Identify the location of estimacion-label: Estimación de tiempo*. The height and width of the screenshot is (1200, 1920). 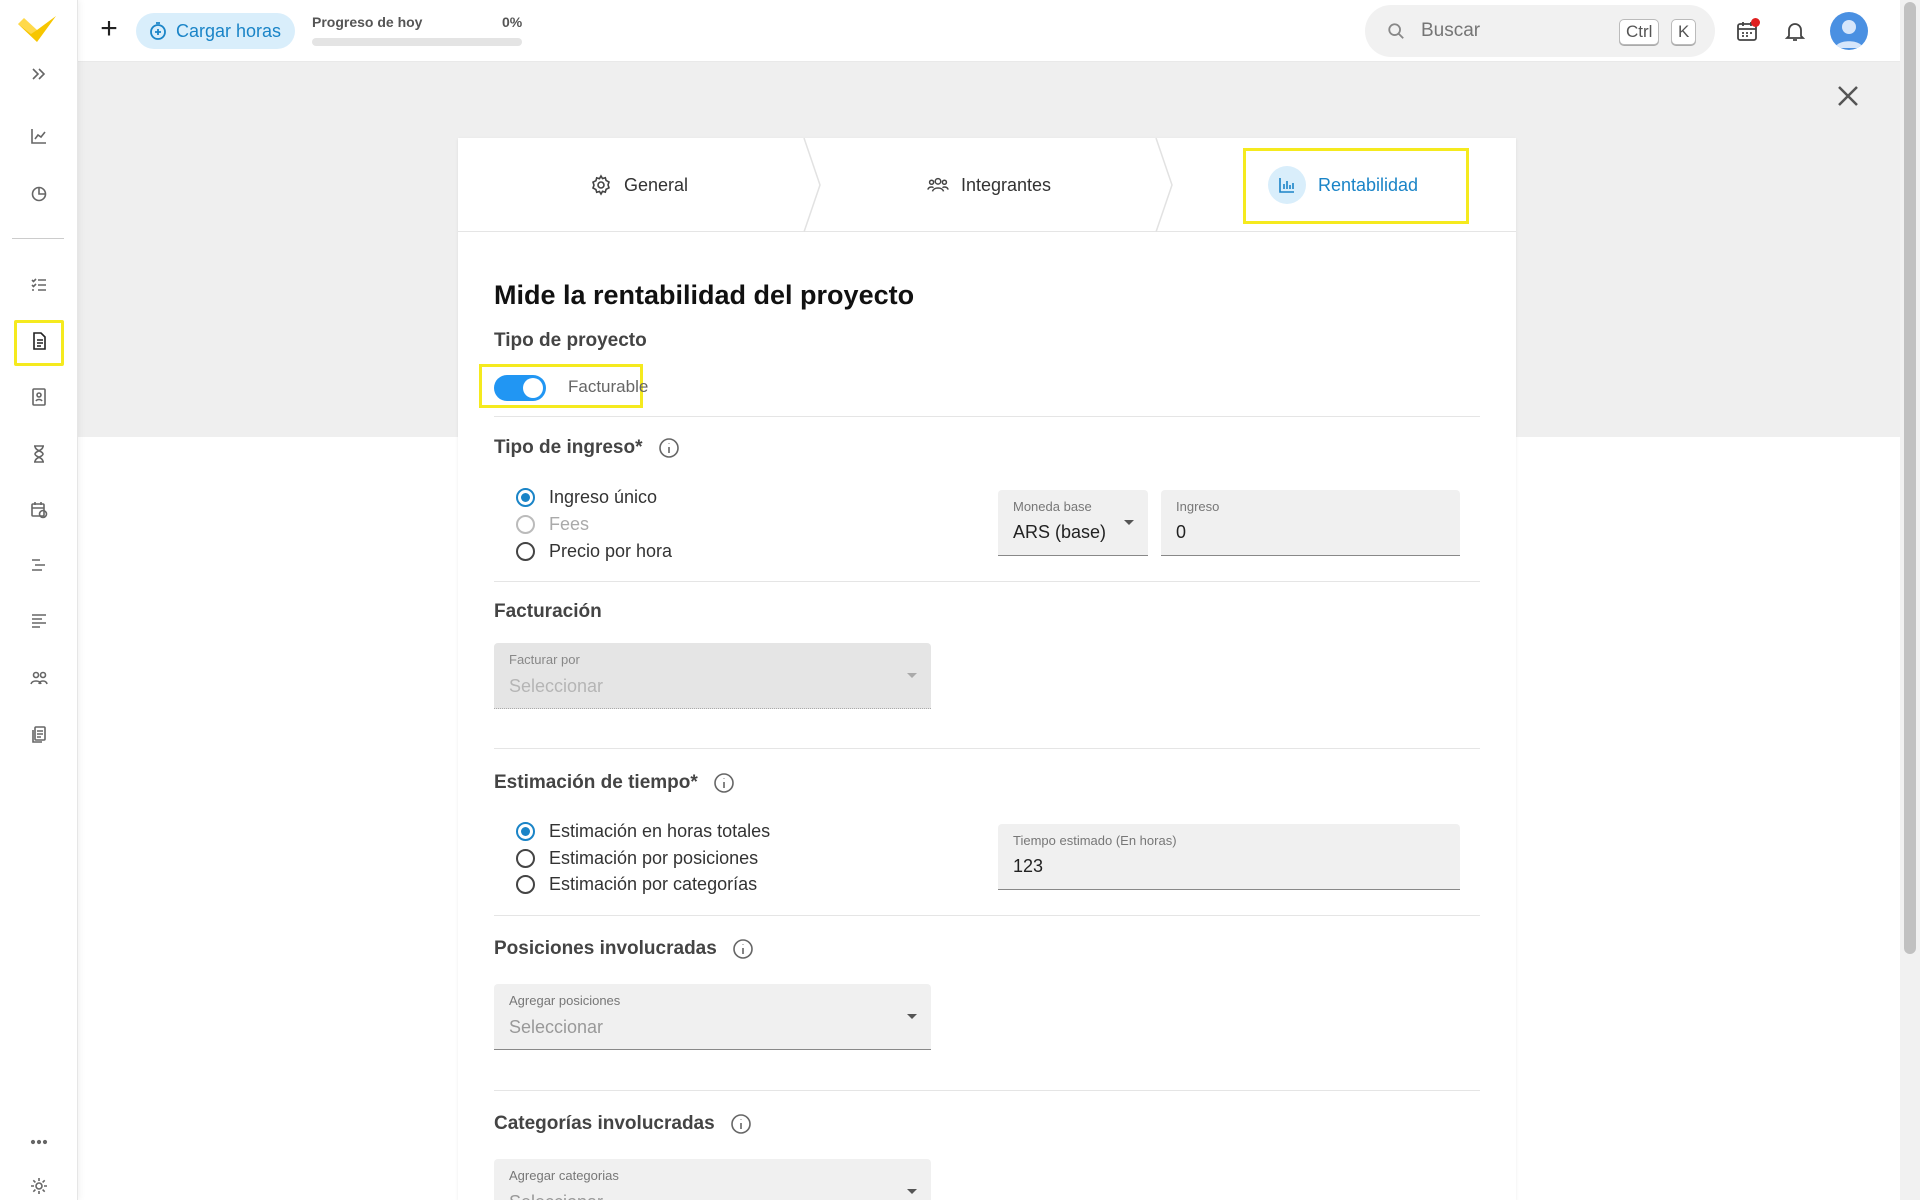
(614, 783).